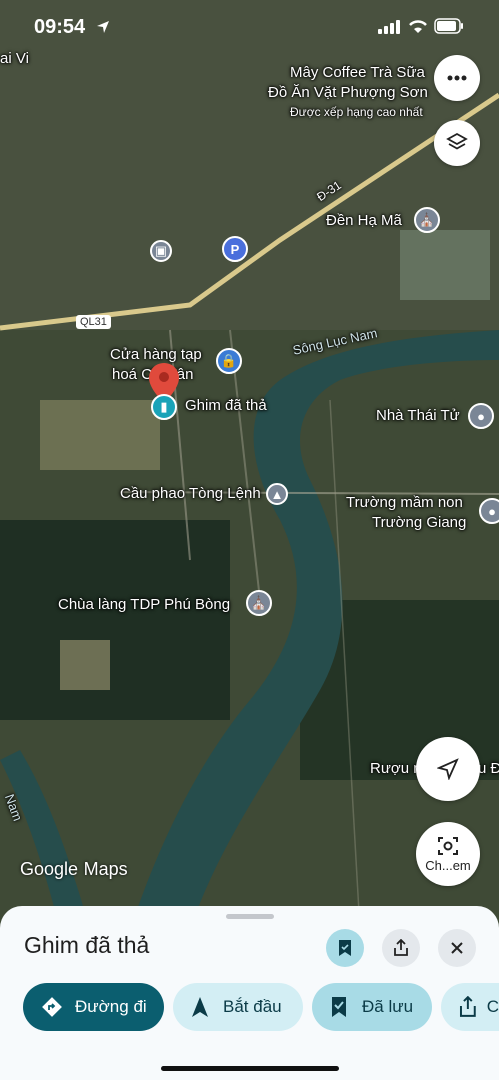 The height and width of the screenshot is (1080, 499). I want to click on more-options-button, so click(457, 78).